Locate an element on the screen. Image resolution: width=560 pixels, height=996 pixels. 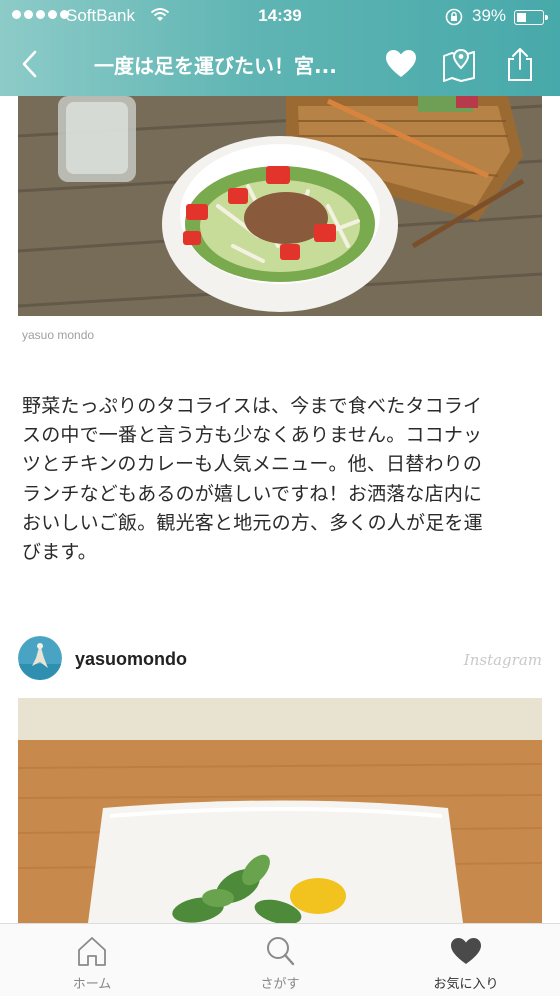
avatar is located at coordinates (40, 658).